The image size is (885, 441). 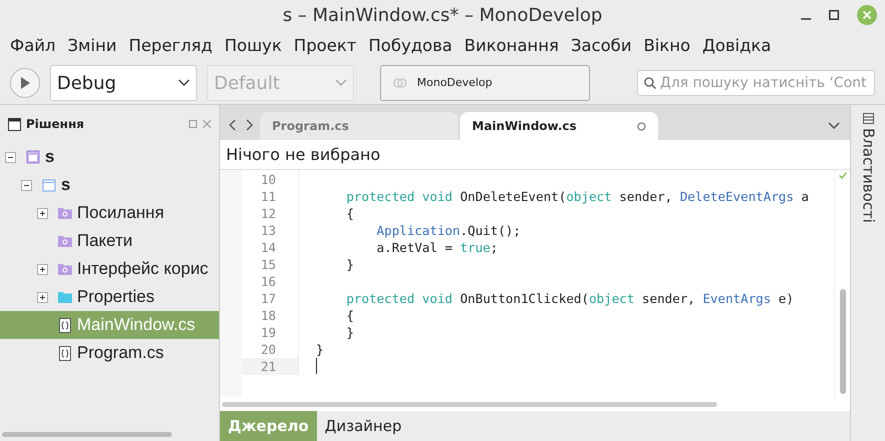 What do you see at coordinates (577, 196) in the screenshot?
I see `code-line: protected void OnDeleteEvent(object sender, DeleteEventArgs a` at bounding box center [577, 196].